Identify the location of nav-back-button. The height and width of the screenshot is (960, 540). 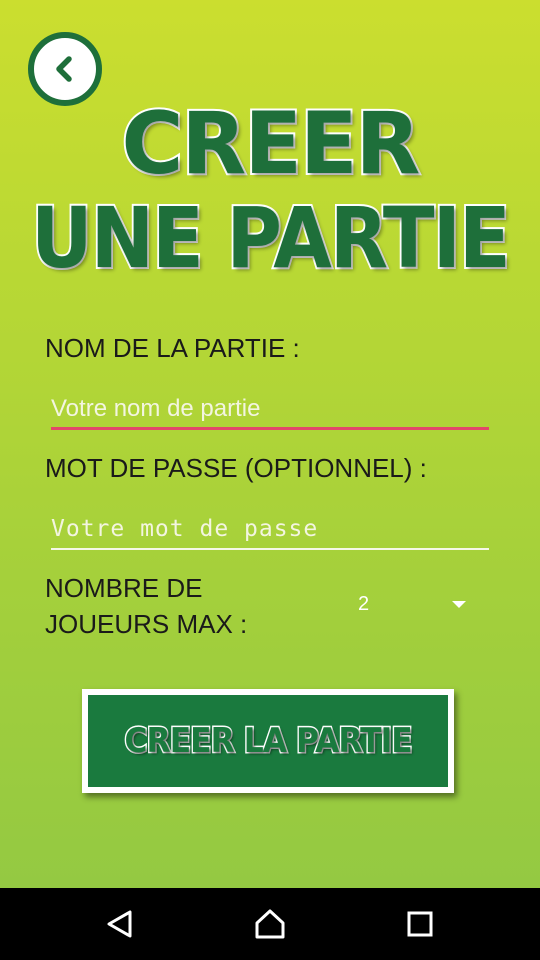
(120, 924).